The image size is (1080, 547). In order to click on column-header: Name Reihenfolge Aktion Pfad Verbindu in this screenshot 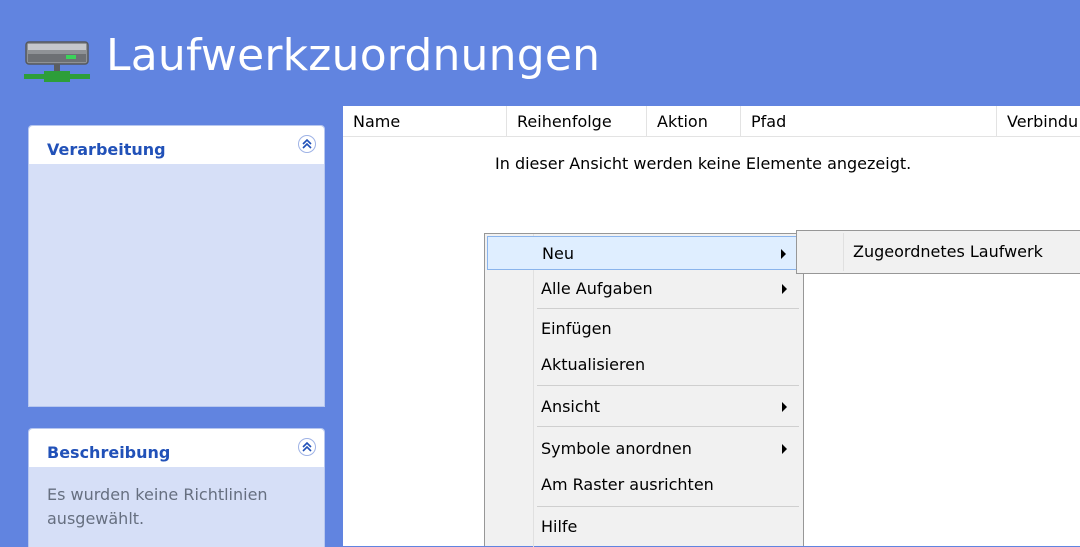, I will do `click(711, 121)`.